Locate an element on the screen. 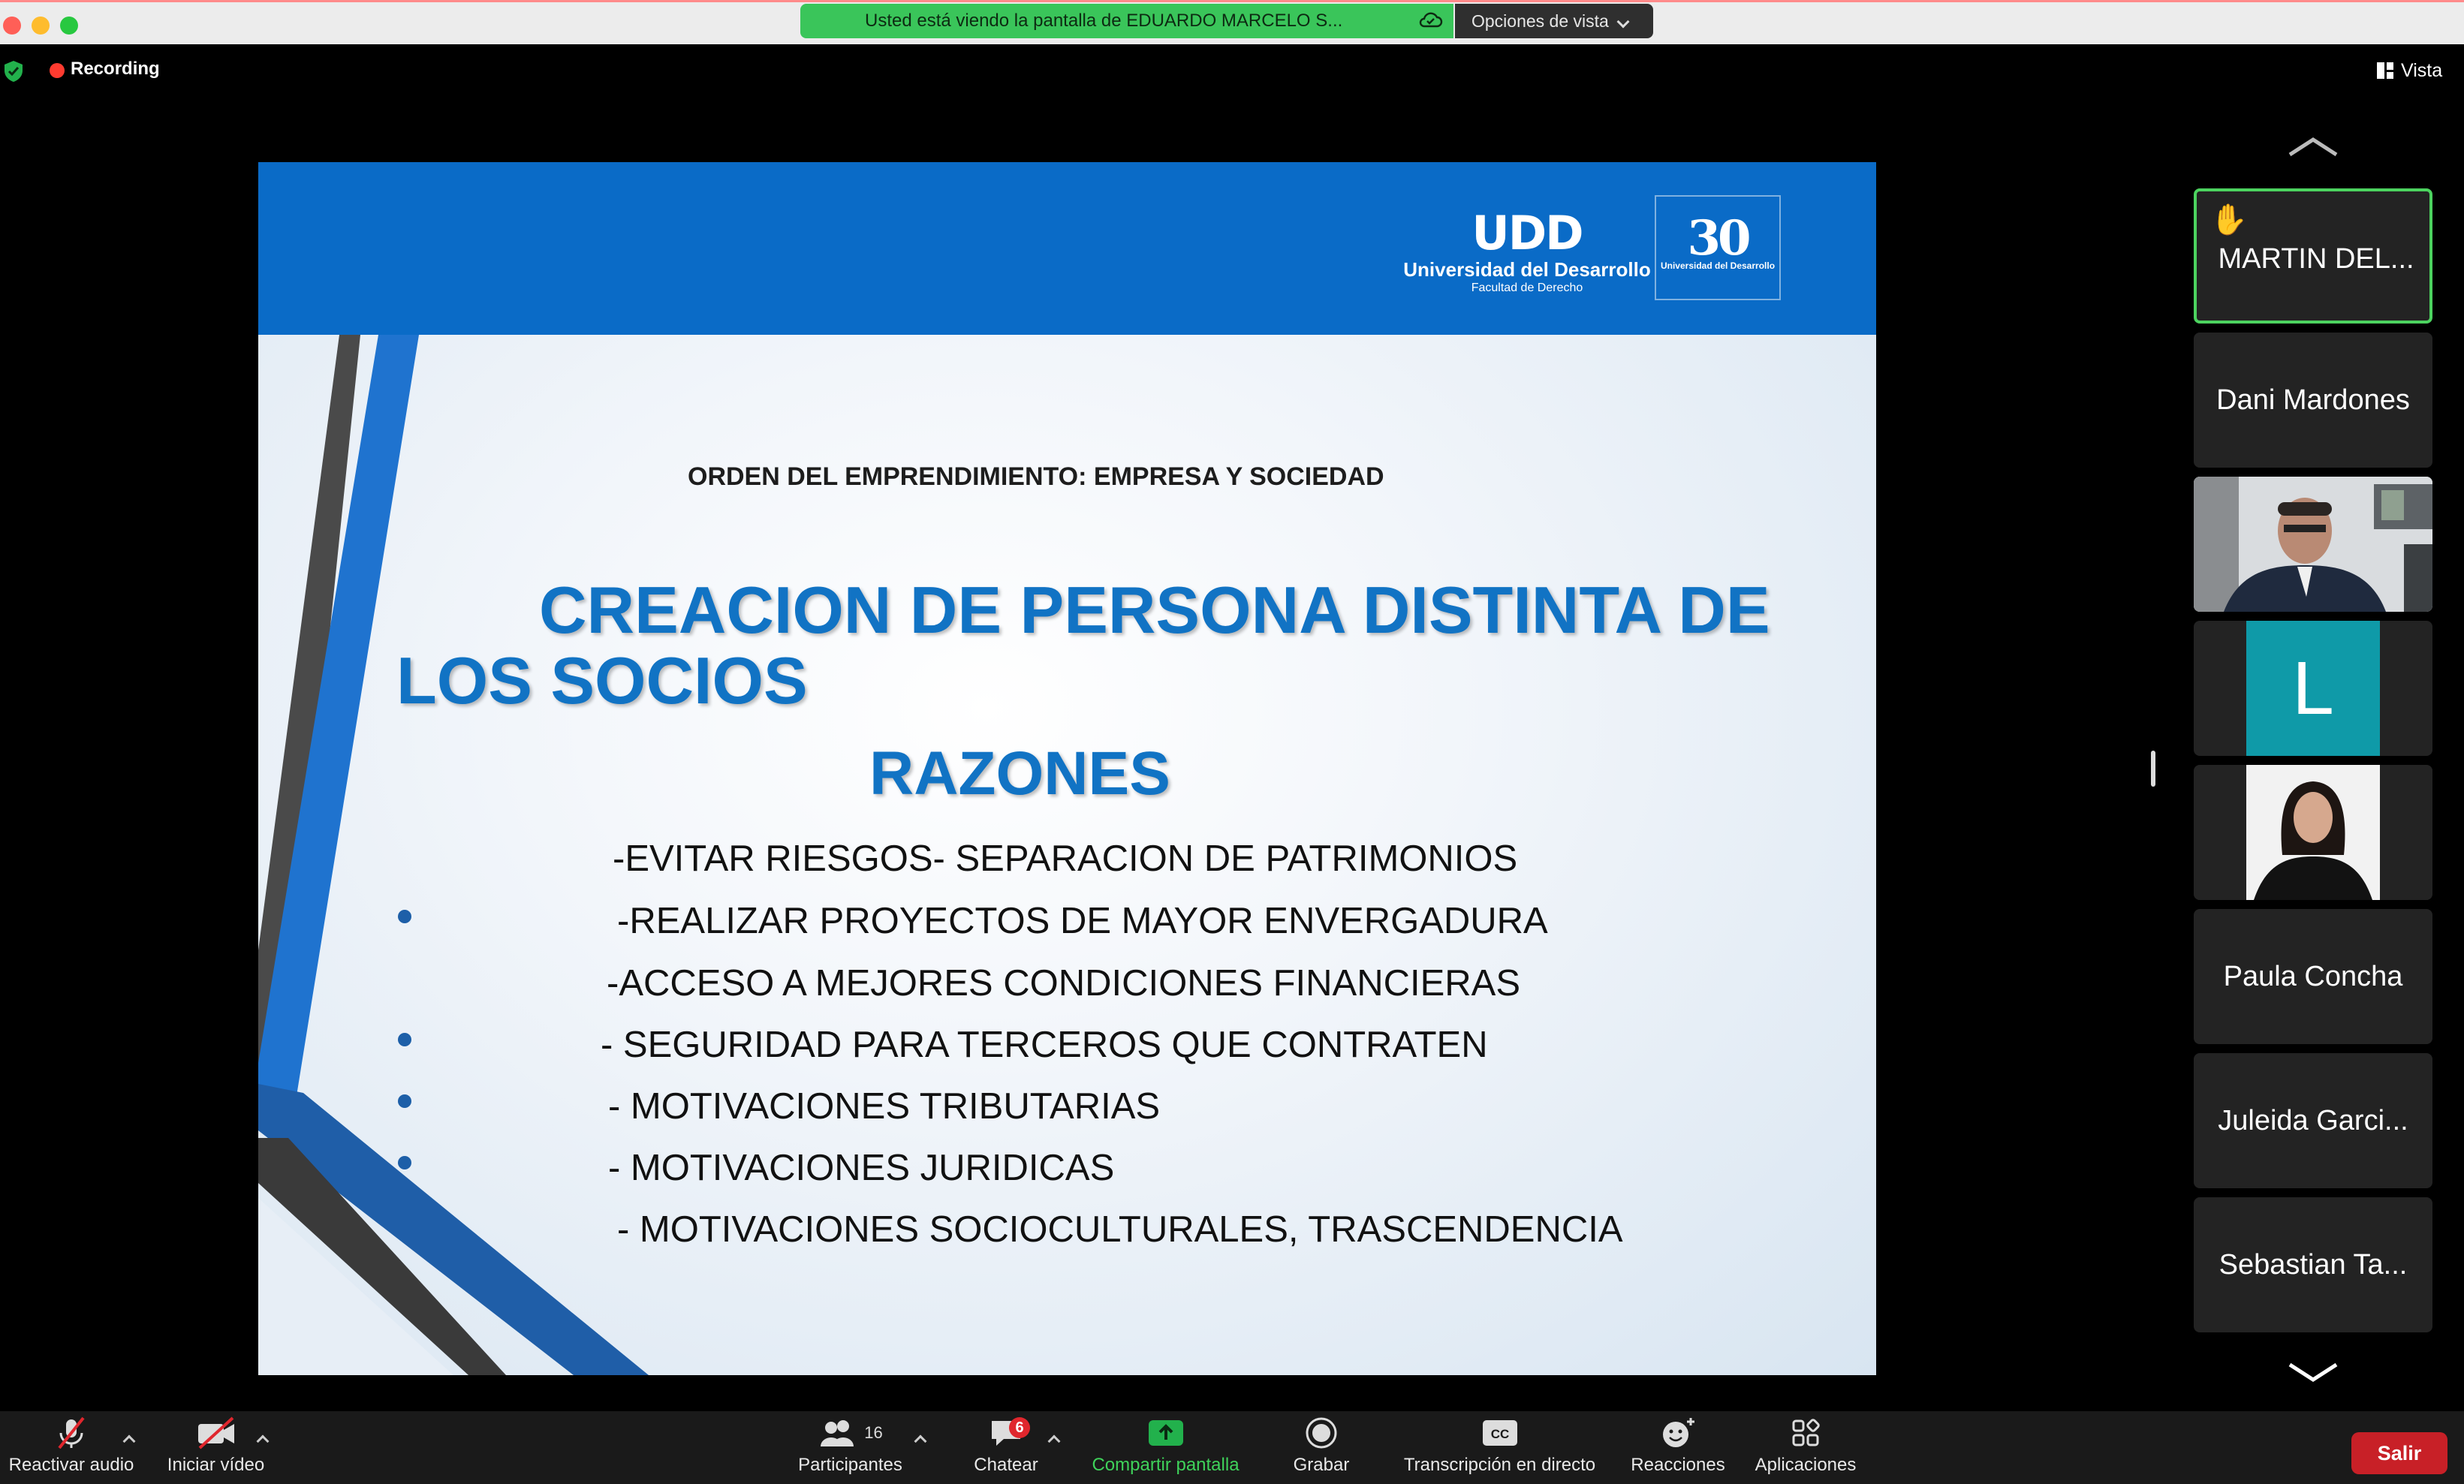  record-icon is located at coordinates (1321, 1433).